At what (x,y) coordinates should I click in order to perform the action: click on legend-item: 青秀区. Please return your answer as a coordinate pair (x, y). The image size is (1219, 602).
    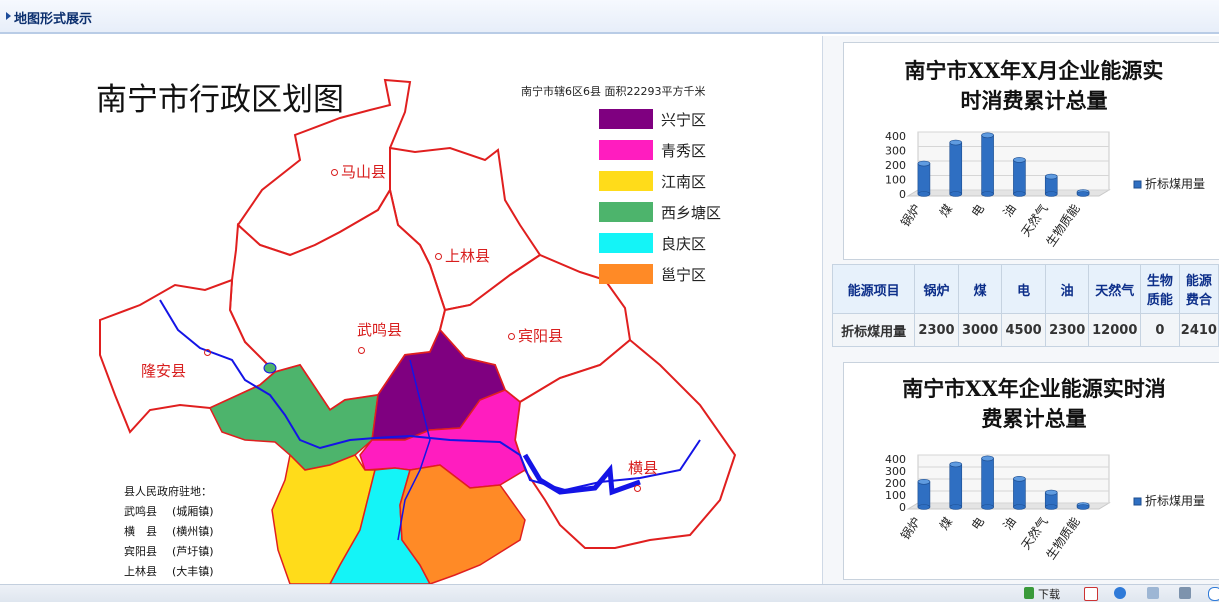
    Looking at the image, I should click on (679, 150).